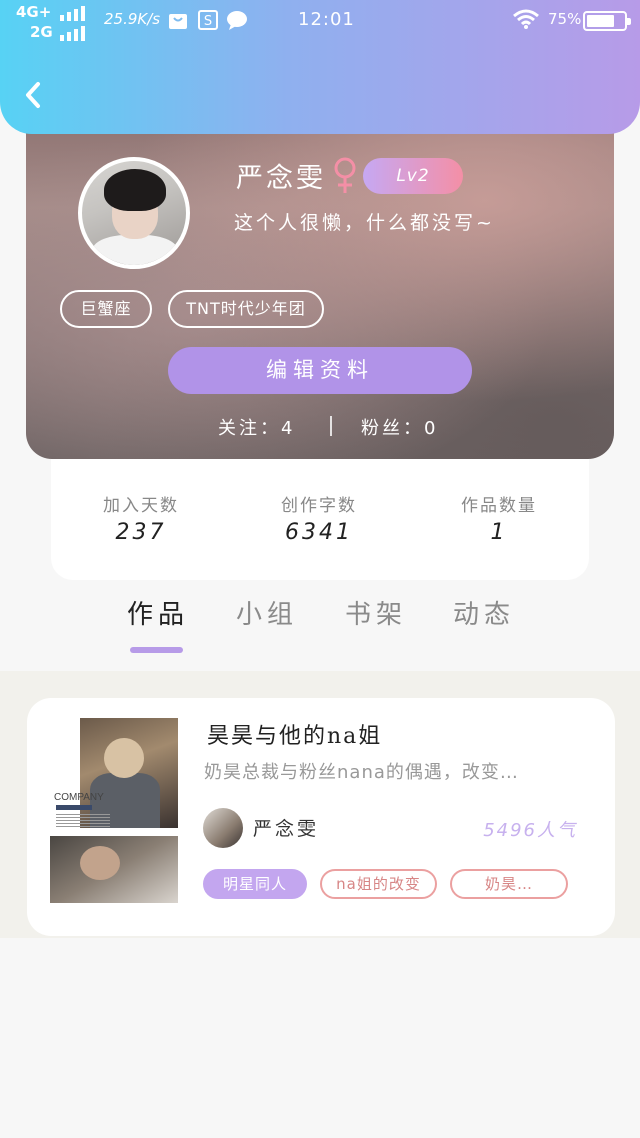 The width and height of the screenshot is (640, 1138). What do you see at coordinates (499, 532) in the screenshot?
I see `stat-value: 1` at bounding box center [499, 532].